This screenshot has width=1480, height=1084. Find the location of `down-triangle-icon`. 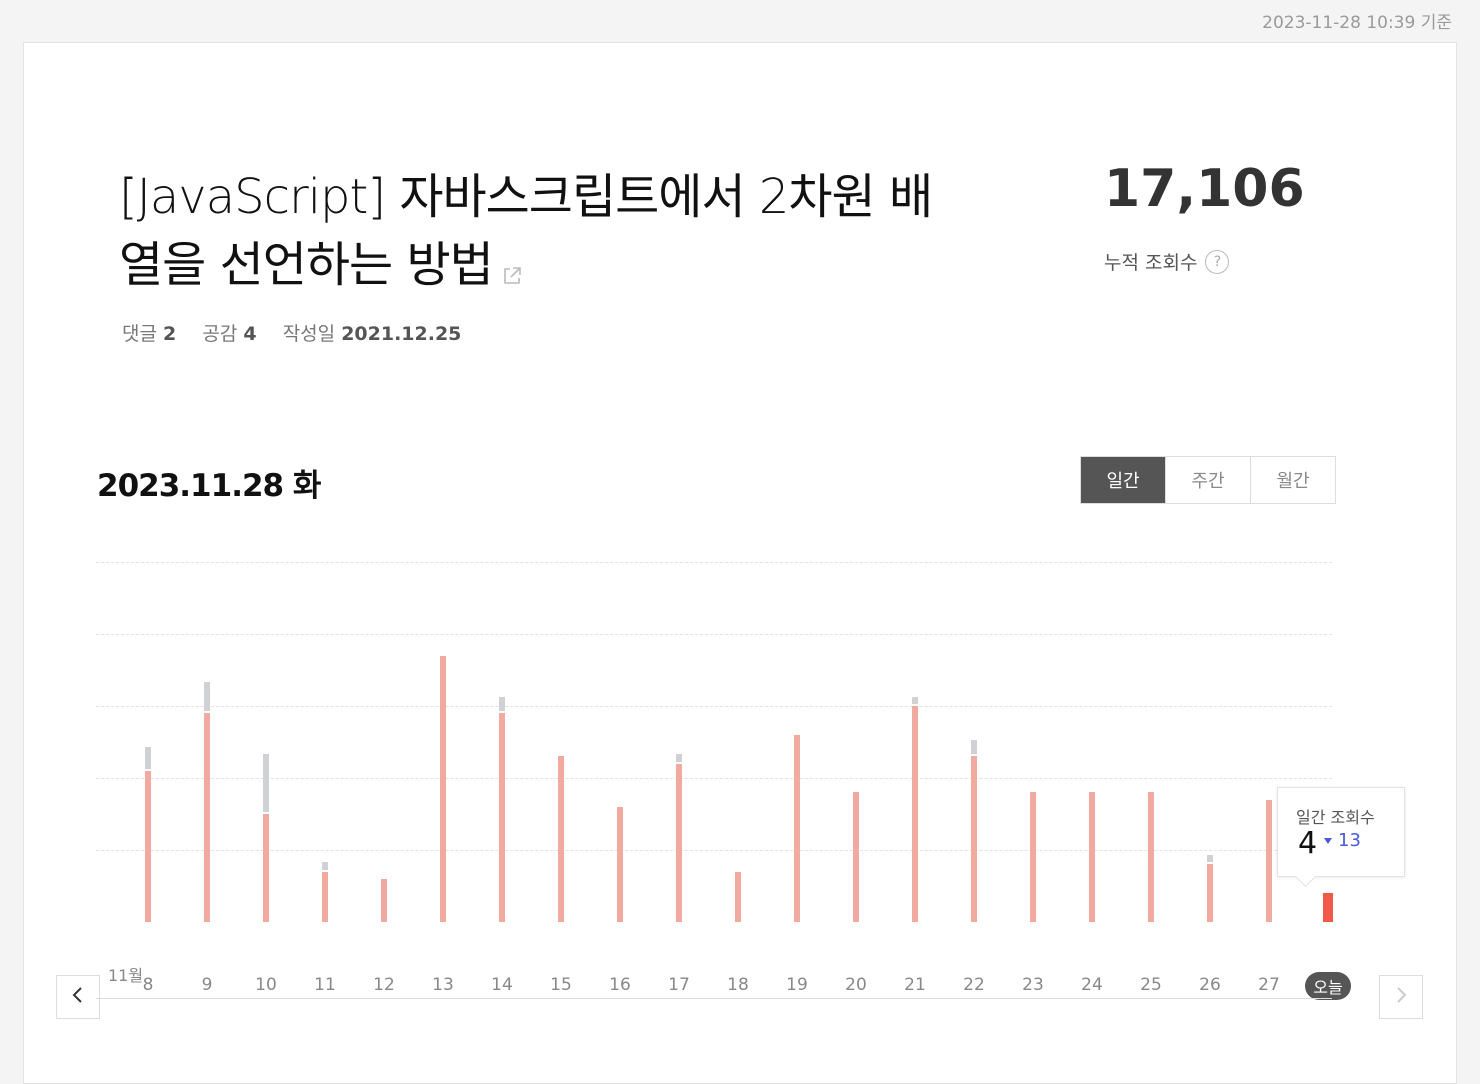

down-triangle-icon is located at coordinates (1328, 840).